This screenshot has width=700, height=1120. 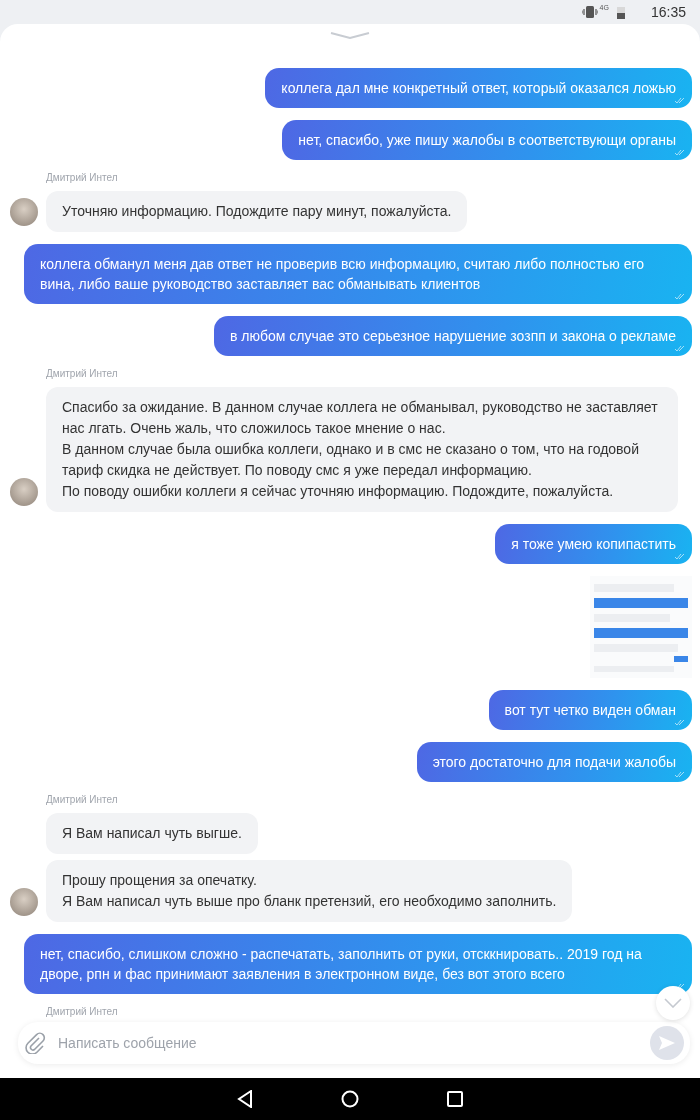 What do you see at coordinates (453, 336) in the screenshot?
I see `sent-message: в любом случае это серьезное нарушение зозпп и закона о рекламе` at bounding box center [453, 336].